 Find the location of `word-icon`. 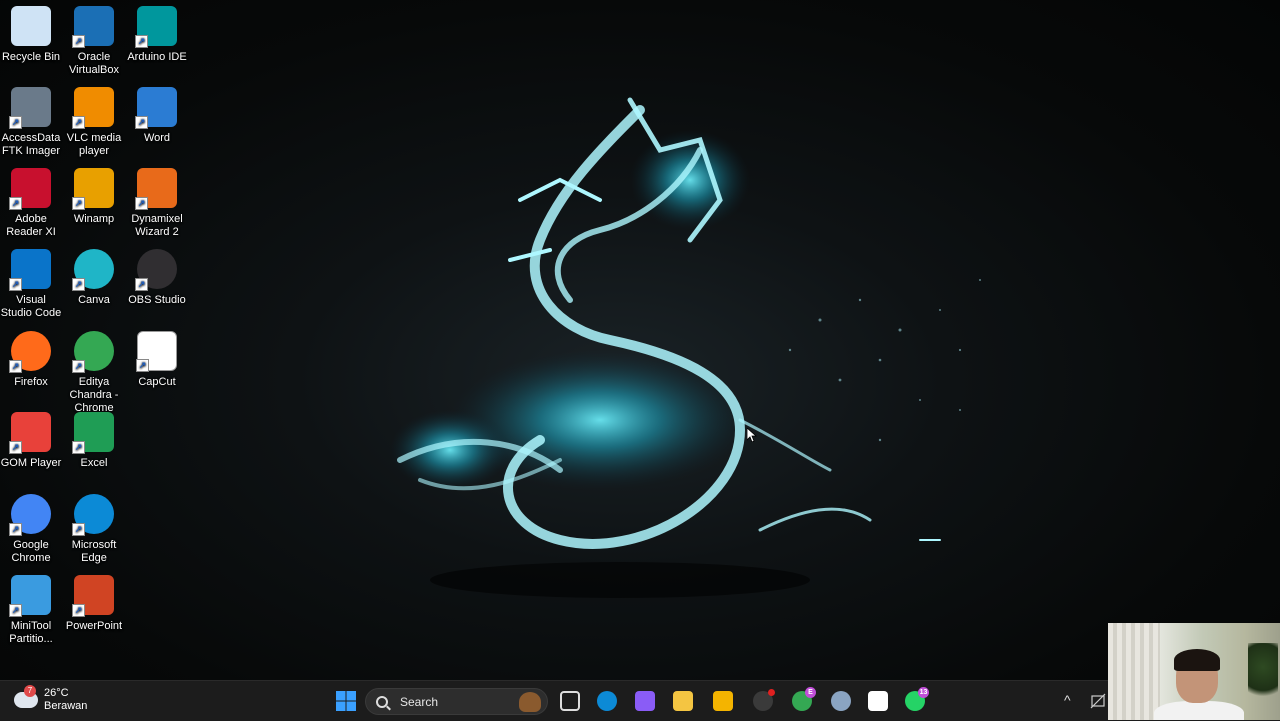

word-icon is located at coordinates (156, 108).